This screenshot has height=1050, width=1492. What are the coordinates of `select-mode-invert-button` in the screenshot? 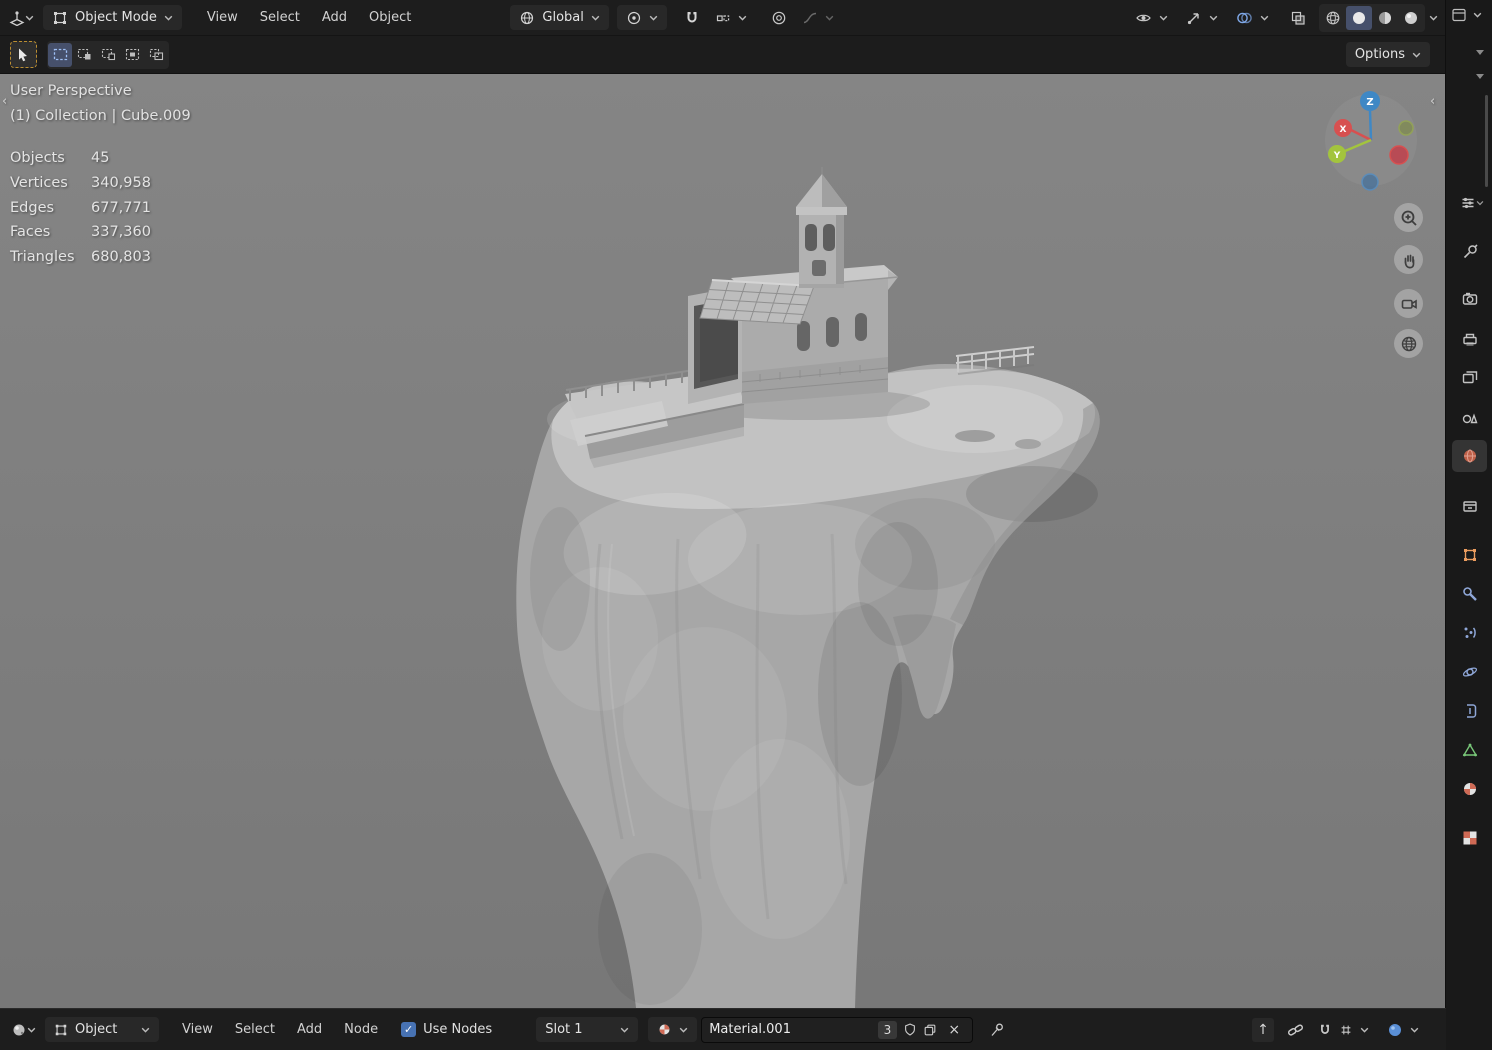 It's located at (132, 55).